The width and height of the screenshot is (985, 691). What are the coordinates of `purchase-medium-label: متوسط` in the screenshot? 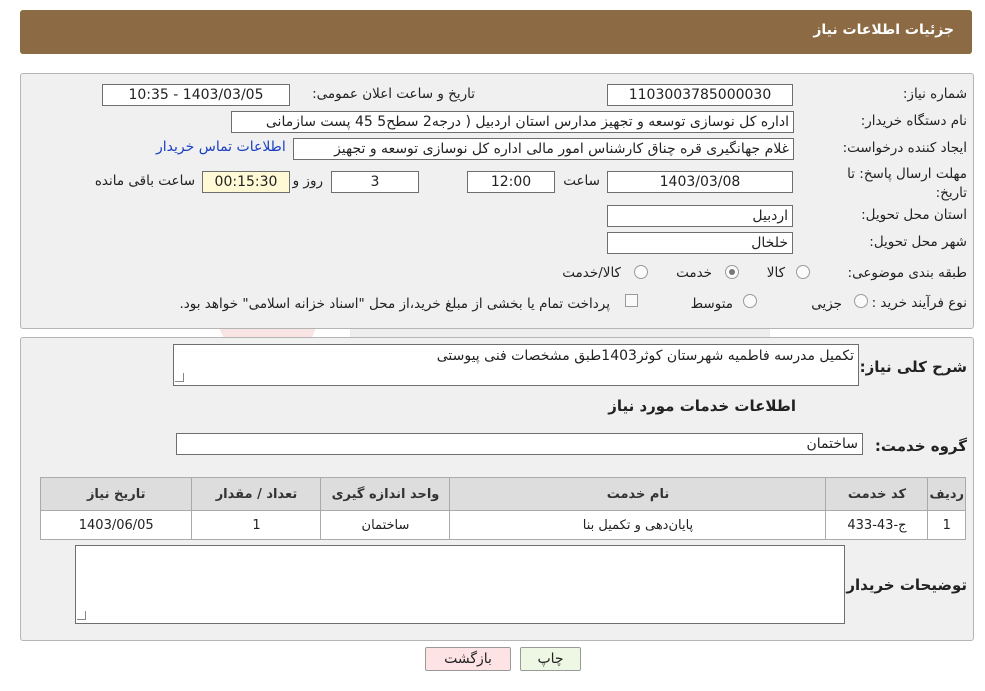 It's located at (711, 304).